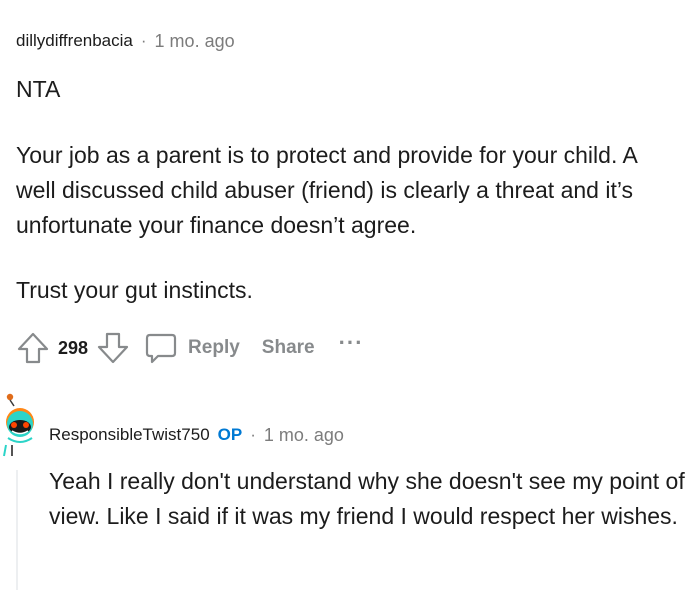  Describe the element at coordinates (351, 41) in the screenshot. I see `comment-meta: dillydiffrenbacia · 1 mo. ago` at that location.